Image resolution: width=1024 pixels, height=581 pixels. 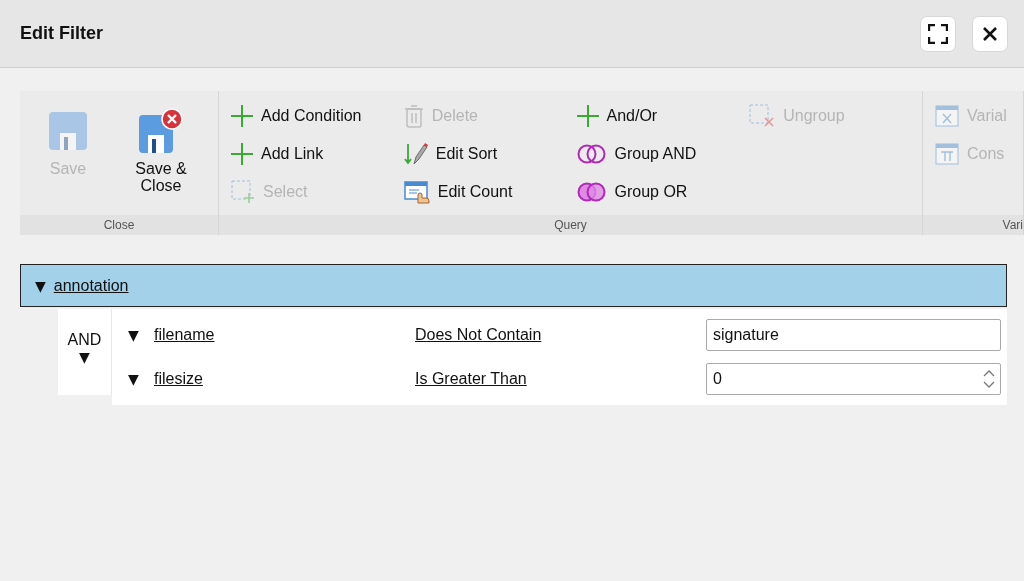 I want to click on dashed-box-x-icon, so click(x=762, y=116).